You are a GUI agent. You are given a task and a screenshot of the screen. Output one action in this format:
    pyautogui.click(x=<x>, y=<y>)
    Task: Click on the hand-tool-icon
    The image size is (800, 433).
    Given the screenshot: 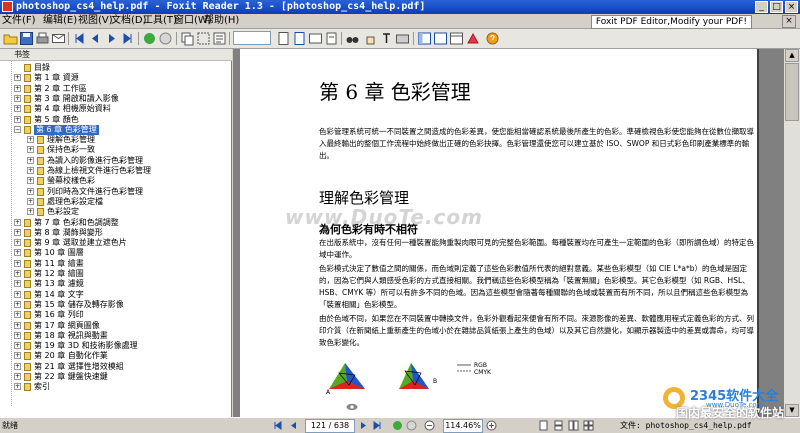 What is the action you would take?
    pyautogui.click(x=370, y=38)
    